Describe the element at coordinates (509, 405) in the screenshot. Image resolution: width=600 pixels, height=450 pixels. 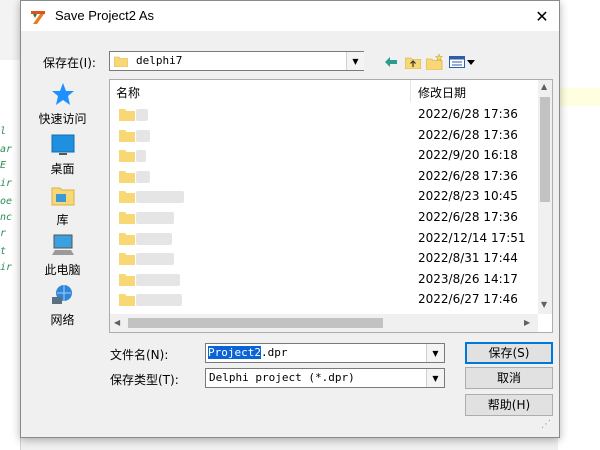
I see `help-button: 帮助(H)` at that location.